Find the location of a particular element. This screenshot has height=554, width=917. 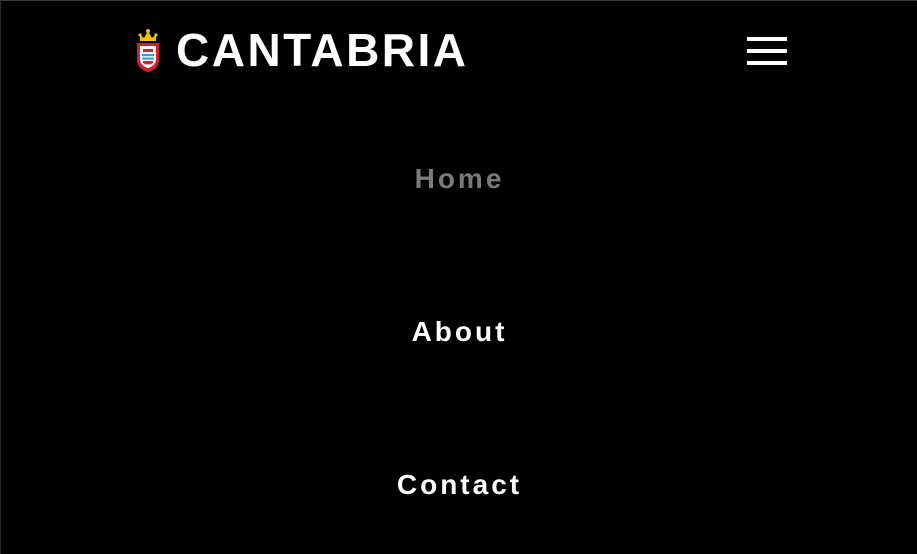

nav-item-home: Home is located at coordinates (459, 179).